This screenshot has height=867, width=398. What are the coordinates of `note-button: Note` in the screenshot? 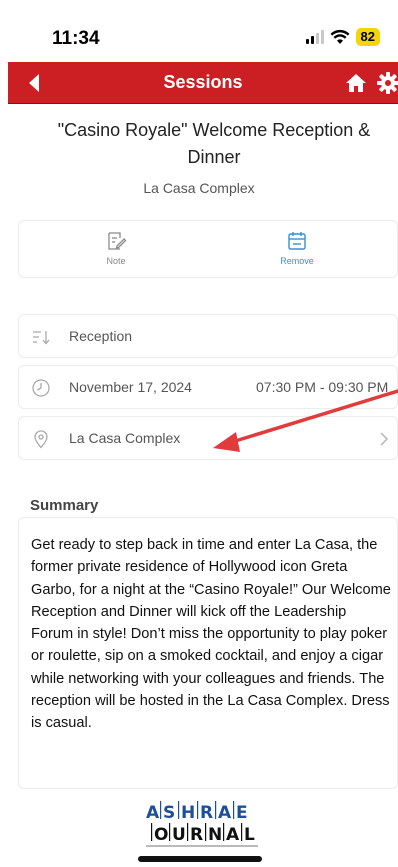 It's located at (116, 248).